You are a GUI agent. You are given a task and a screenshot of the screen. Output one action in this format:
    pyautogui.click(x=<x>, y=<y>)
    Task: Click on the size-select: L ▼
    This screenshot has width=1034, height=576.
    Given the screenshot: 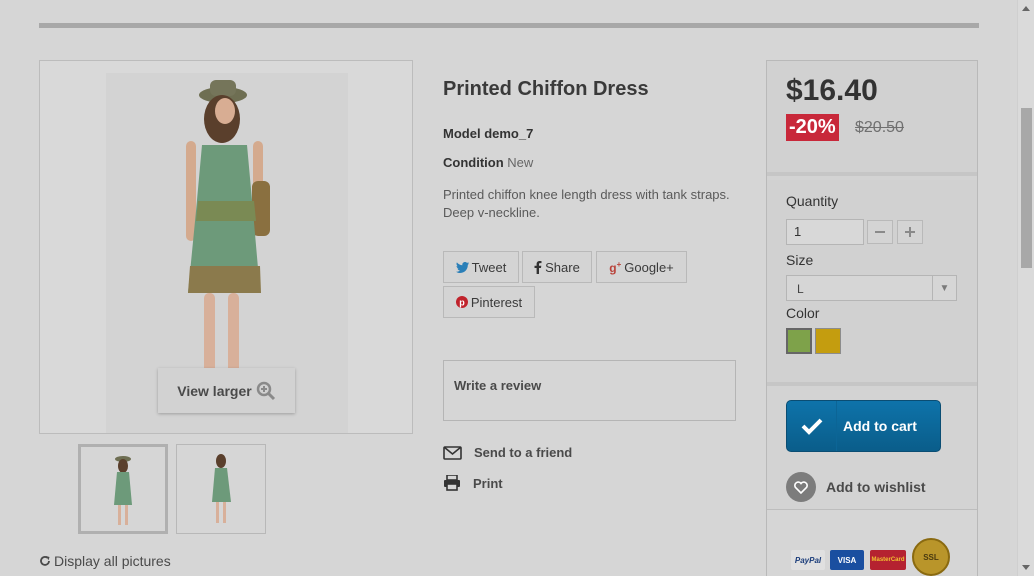 What is the action you would take?
    pyautogui.click(x=871, y=288)
    